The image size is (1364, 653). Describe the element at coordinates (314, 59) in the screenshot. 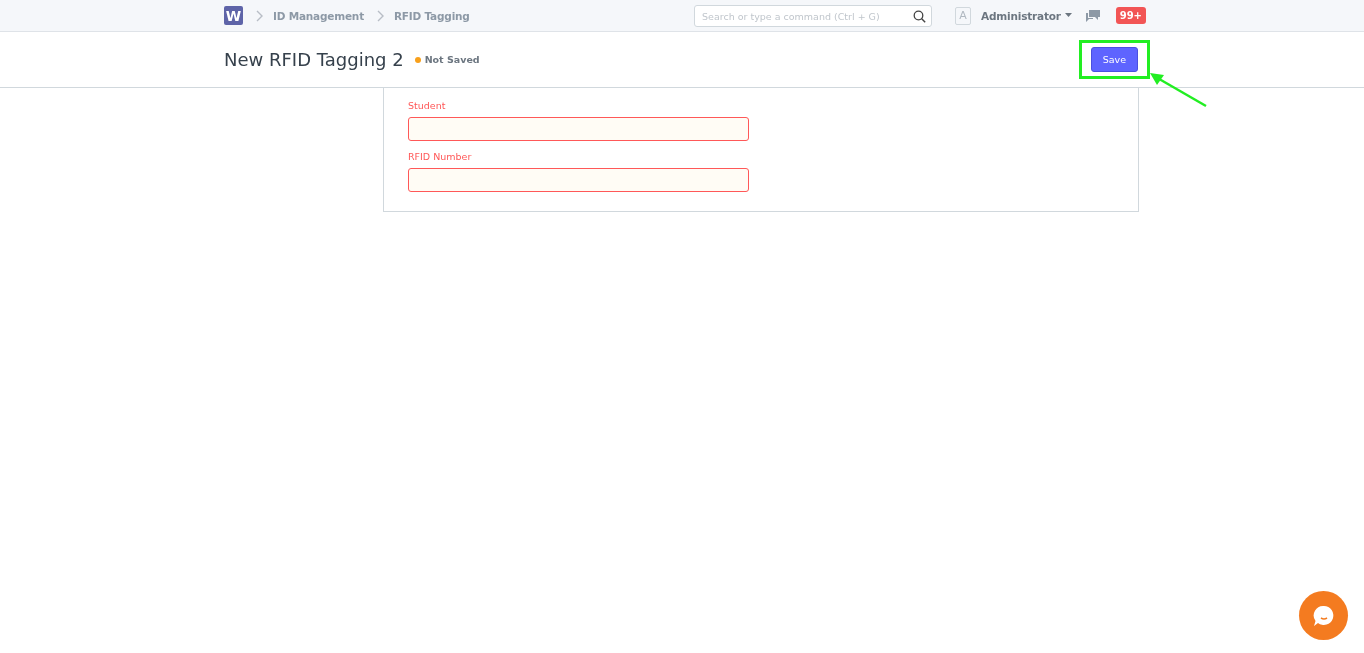

I see `page-title: New RFID Tagging 2` at that location.